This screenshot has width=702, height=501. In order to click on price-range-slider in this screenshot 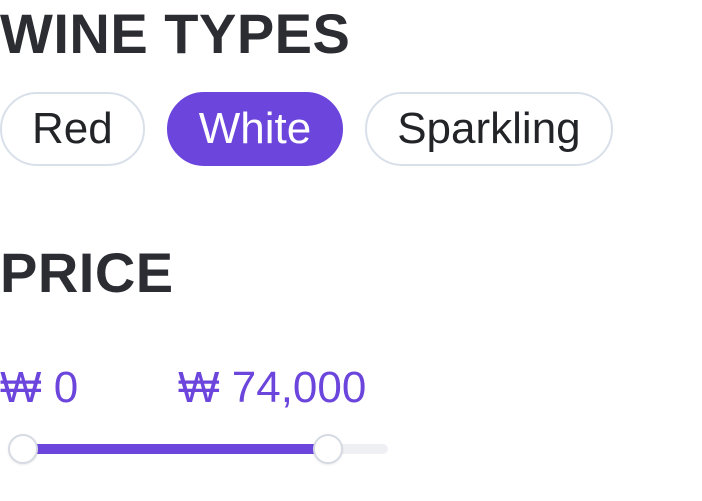, I will do `click(198, 449)`.